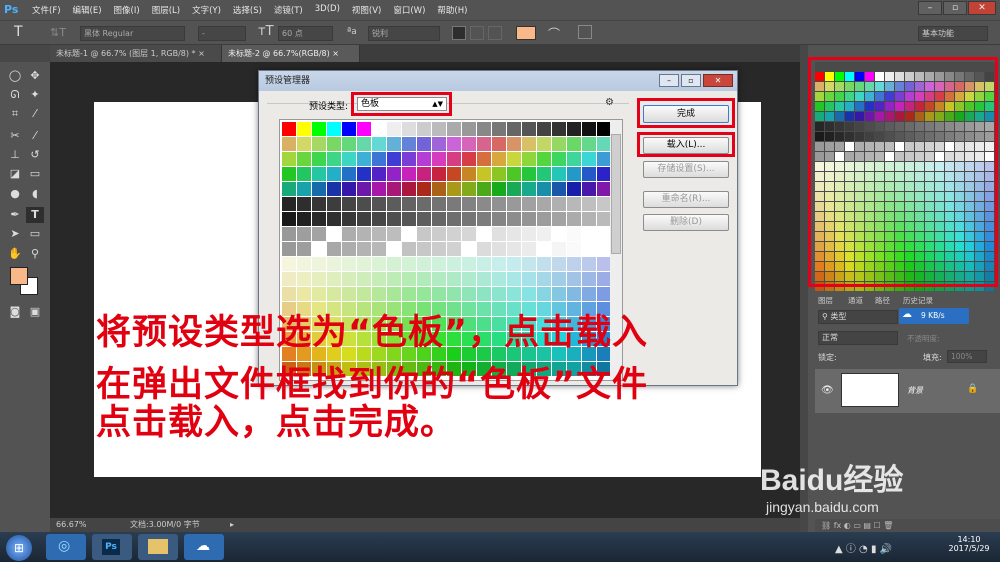 The height and width of the screenshot is (562, 1000). What do you see at coordinates (15, 215) in the screenshot?
I see `pen-tool-icon: ✒` at bounding box center [15, 215].